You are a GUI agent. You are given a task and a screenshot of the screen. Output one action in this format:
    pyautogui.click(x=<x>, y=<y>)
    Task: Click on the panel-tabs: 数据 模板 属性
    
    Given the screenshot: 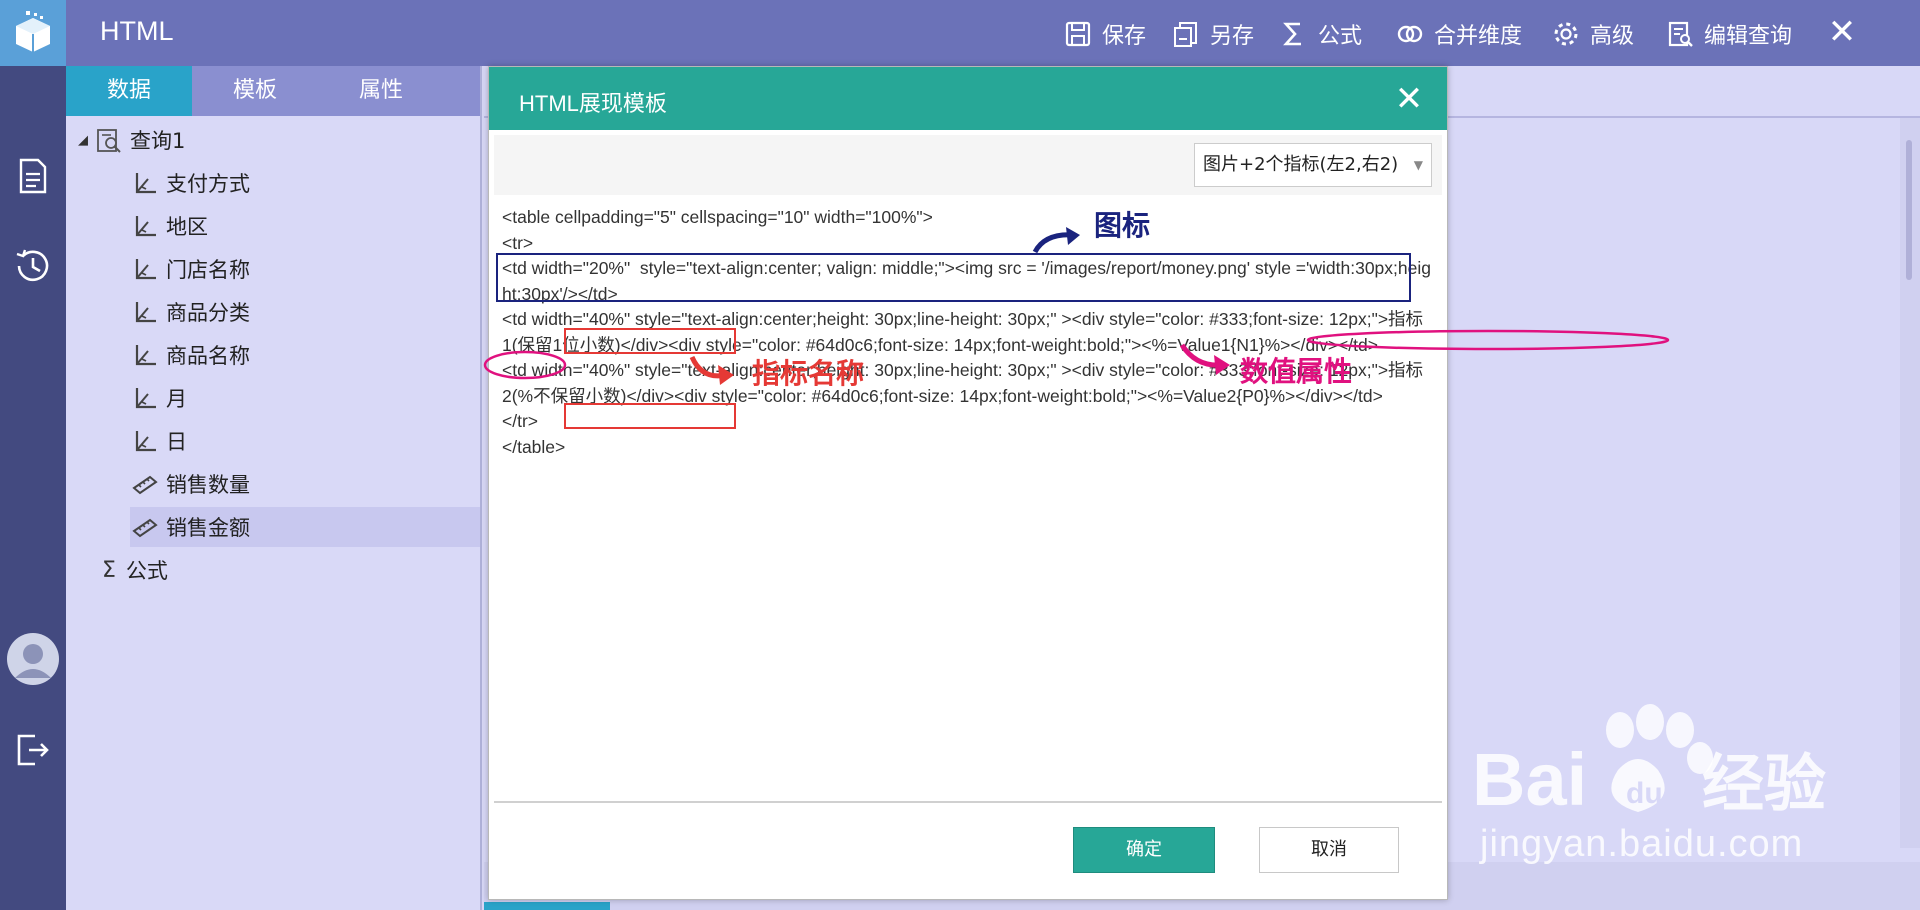 What is the action you would take?
    pyautogui.click(x=273, y=91)
    